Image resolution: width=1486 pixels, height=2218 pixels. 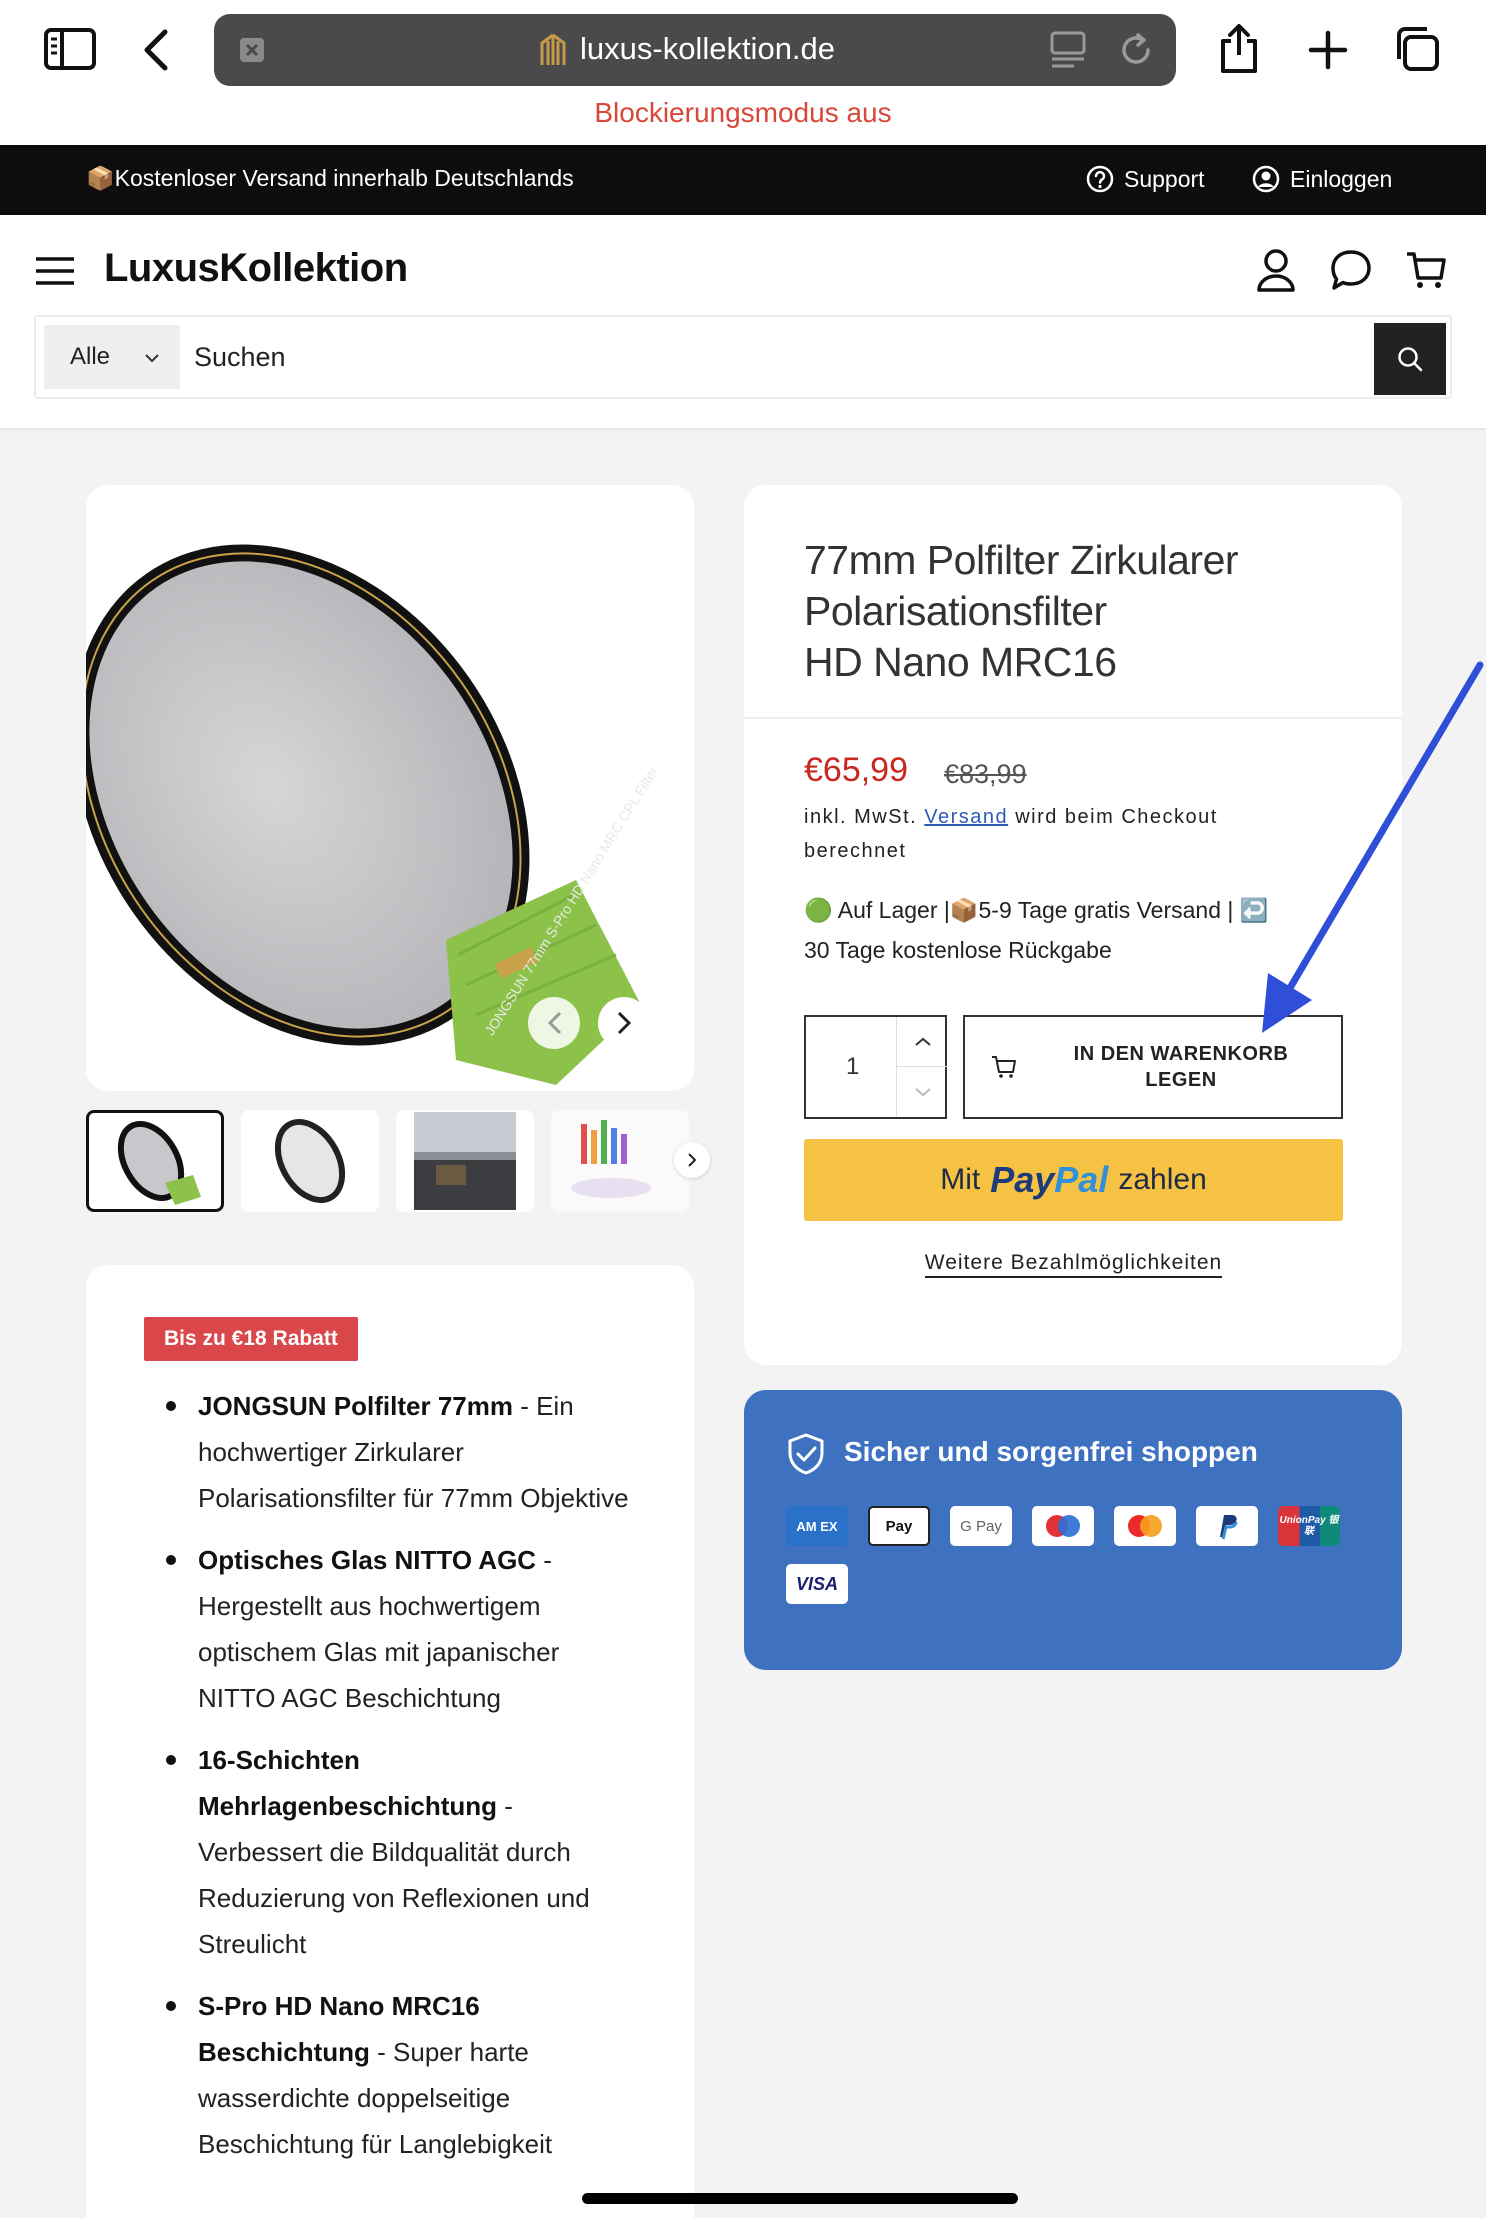 I want to click on unionpay-icon: UnionPay 银联, so click(x=1309, y=1526).